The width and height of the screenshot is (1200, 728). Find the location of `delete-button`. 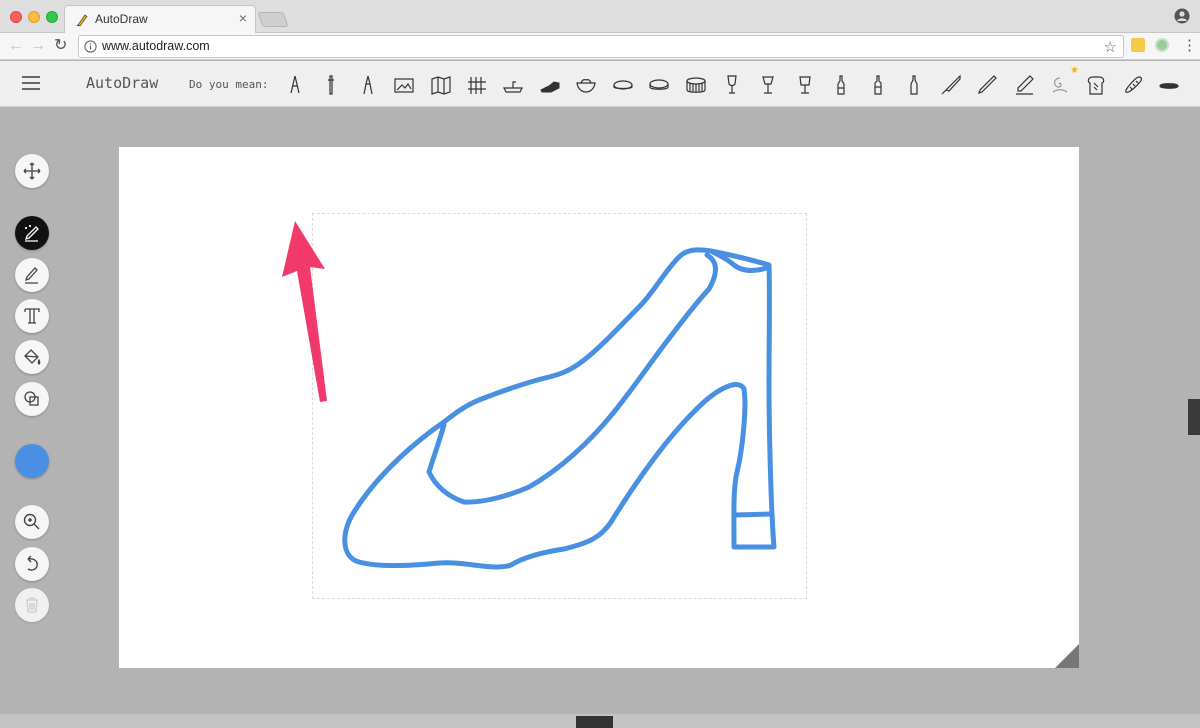

delete-button is located at coordinates (32, 605).